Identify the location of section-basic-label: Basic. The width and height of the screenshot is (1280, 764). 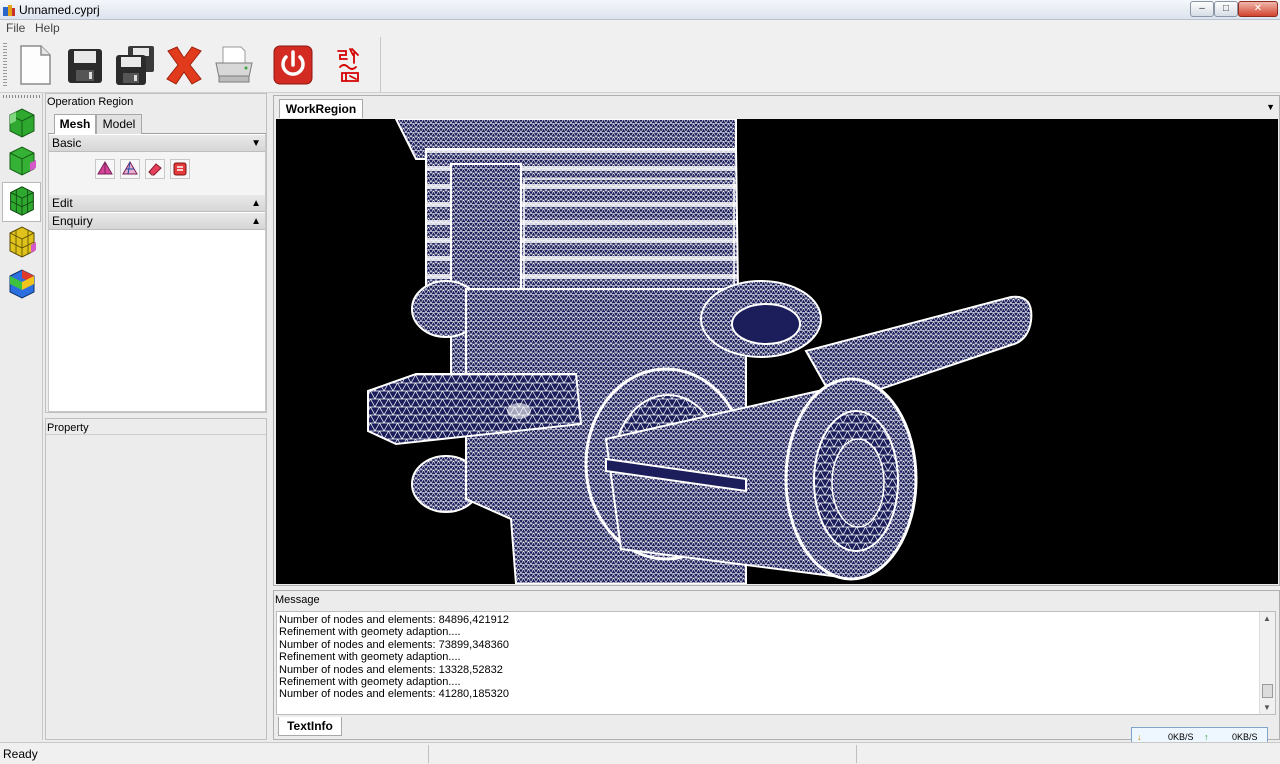
(67, 143).